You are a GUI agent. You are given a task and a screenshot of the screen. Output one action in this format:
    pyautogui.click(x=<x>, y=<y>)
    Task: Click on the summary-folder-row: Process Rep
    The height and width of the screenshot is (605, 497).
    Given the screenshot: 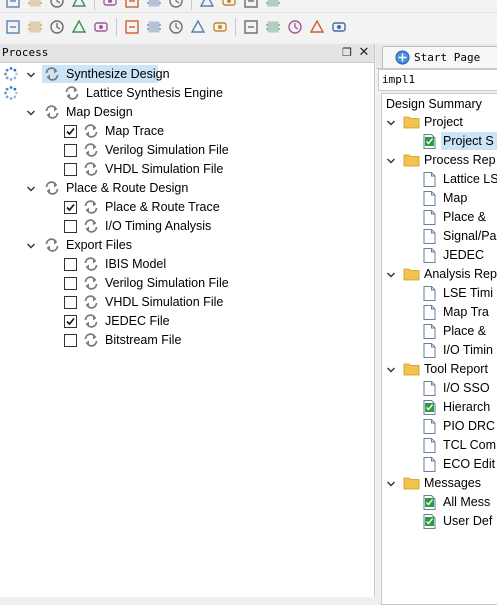 What is the action you would take?
    pyautogui.click(x=439, y=160)
    